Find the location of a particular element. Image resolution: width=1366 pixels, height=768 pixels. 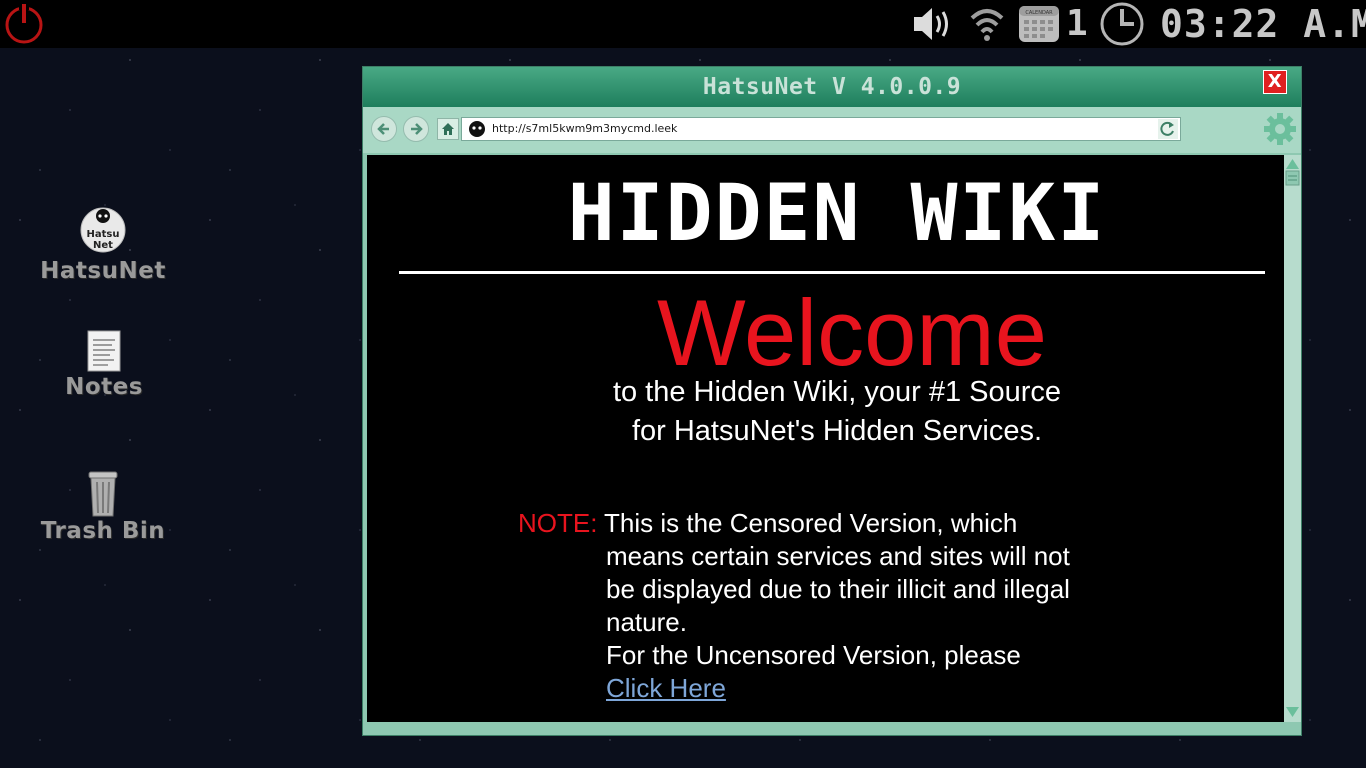

url-bar: http://s7ml5kwm9m3mycmd.leek is located at coordinates (821, 129).